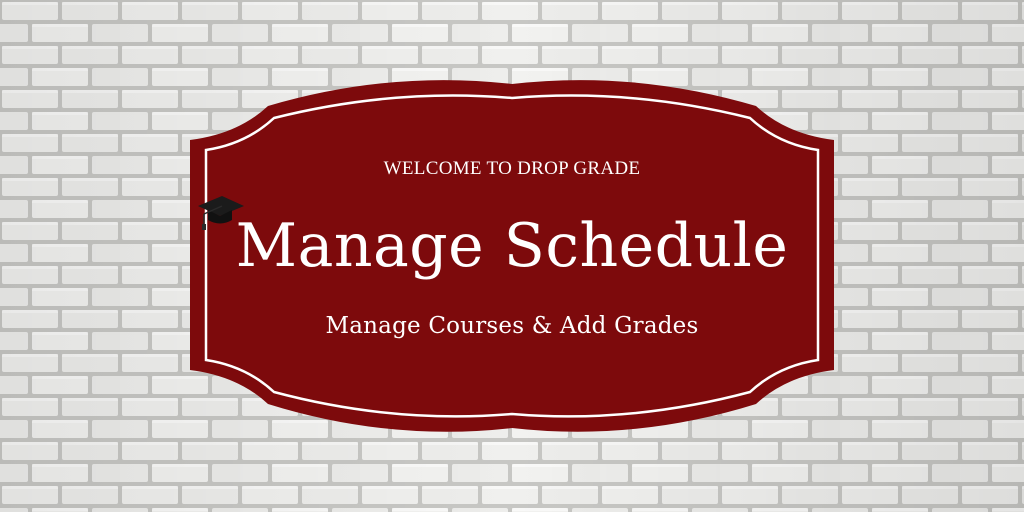  What do you see at coordinates (512, 326) in the screenshot?
I see `page-subtitle: Manage Courses & Add Grades` at bounding box center [512, 326].